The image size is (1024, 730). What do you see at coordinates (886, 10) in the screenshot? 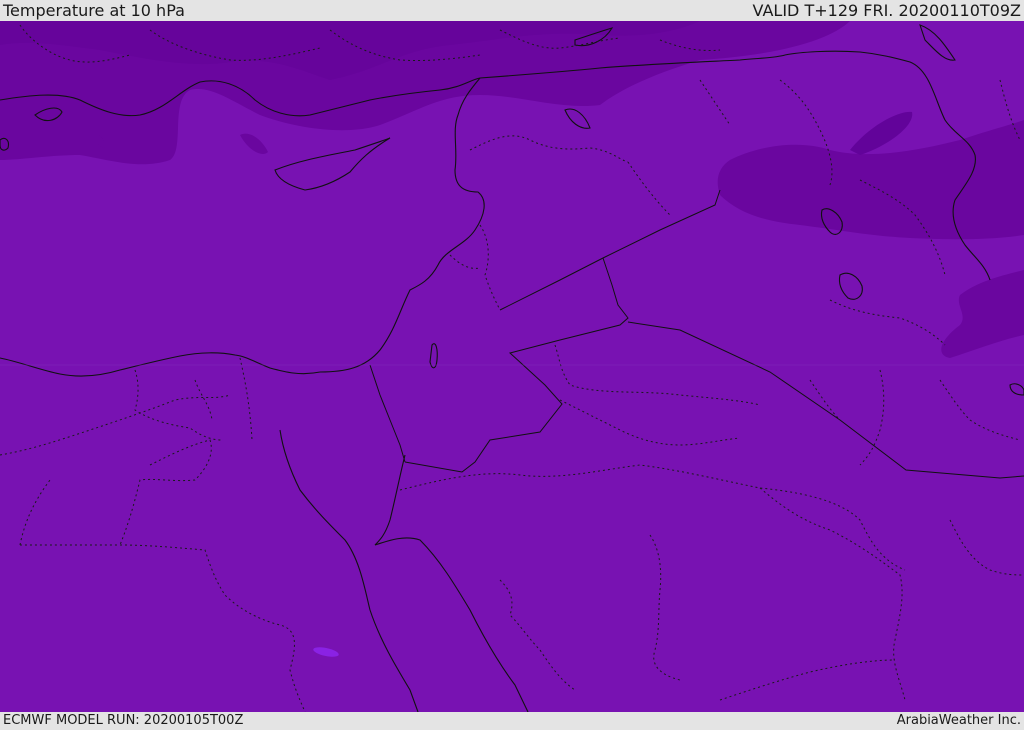
I see `valid-time: VALID T+129 FRI. 20200110T09Z` at bounding box center [886, 10].